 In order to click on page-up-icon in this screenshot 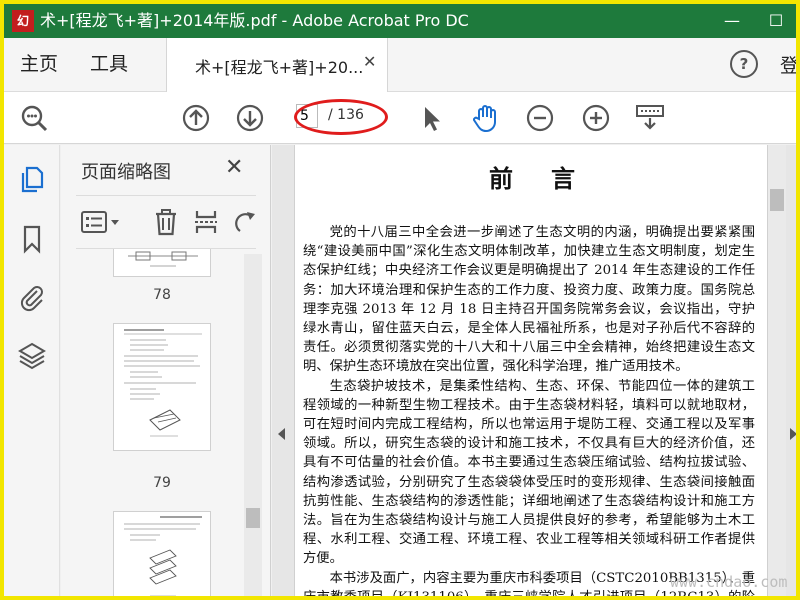, I will do `click(196, 118)`.